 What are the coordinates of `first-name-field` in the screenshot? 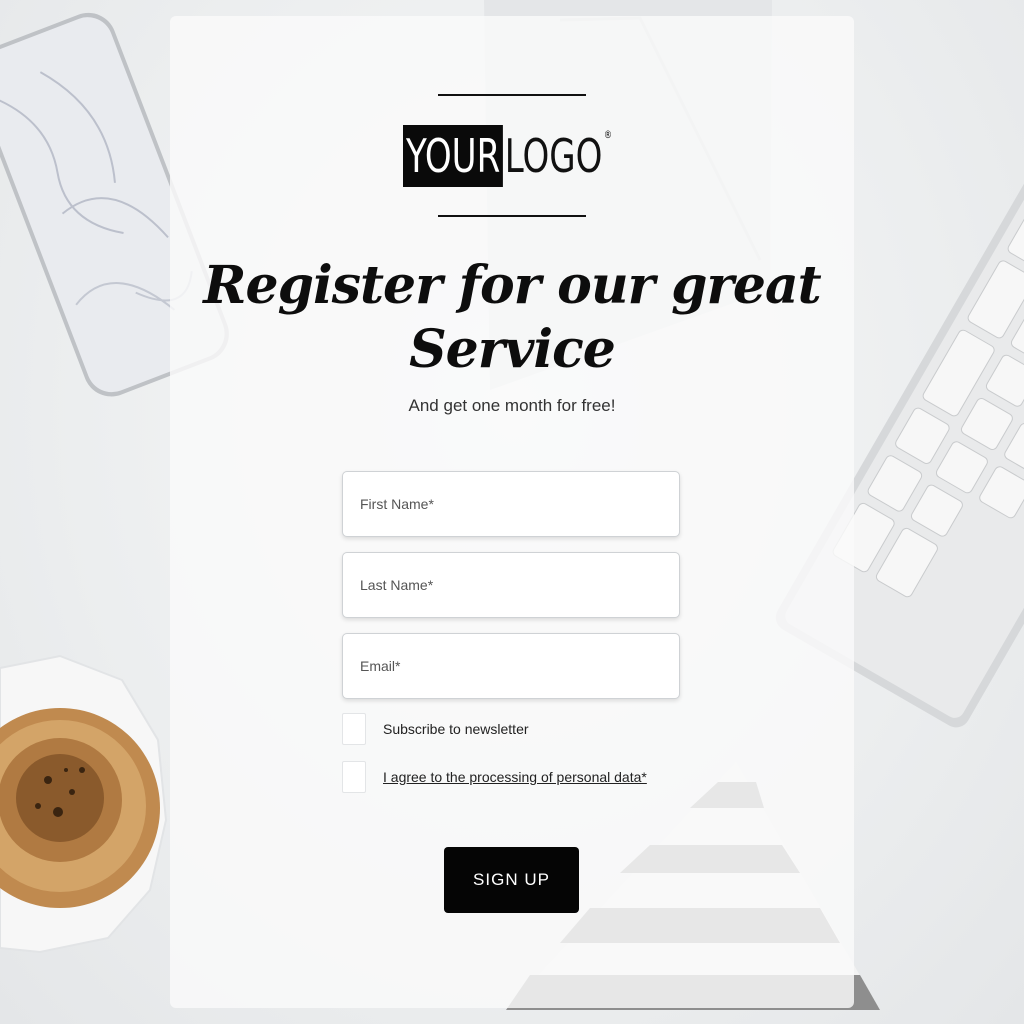 It's located at (511, 504).